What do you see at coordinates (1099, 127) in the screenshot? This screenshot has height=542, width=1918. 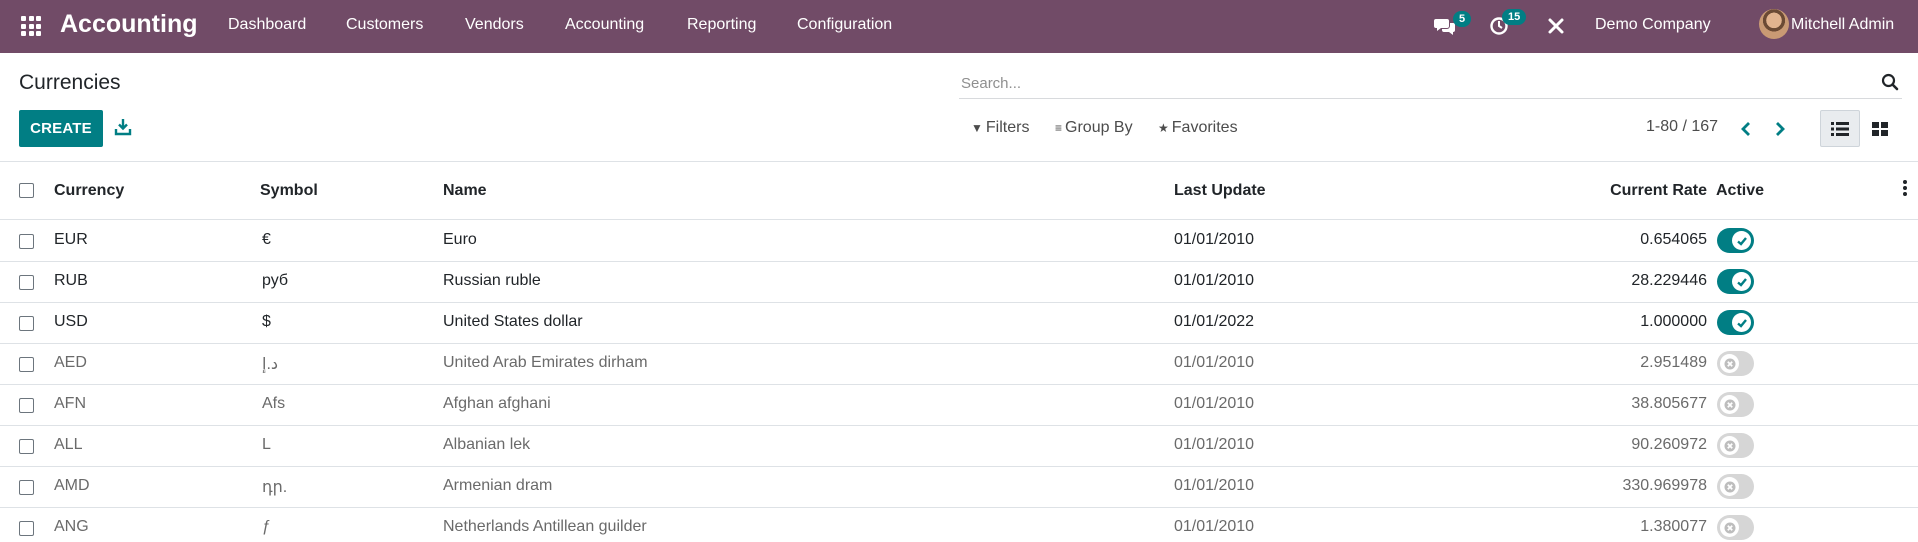 I see `group-by-label: Group By` at bounding box center [1099, 127].